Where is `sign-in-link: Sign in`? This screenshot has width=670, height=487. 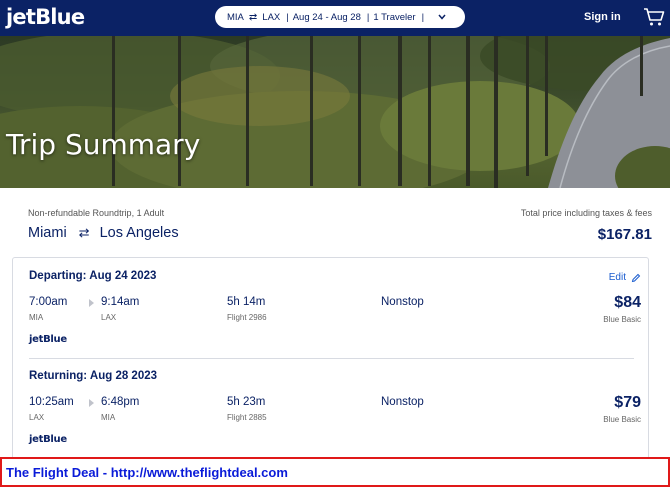
sign-in-link: Sign in is located at coordinates (602, 17).